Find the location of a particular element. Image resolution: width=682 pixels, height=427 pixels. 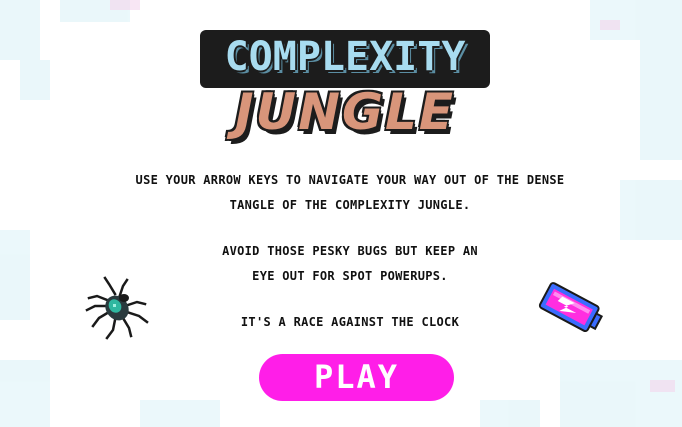

title-jungle: JUNGLE is located at coordinates (345, 112).